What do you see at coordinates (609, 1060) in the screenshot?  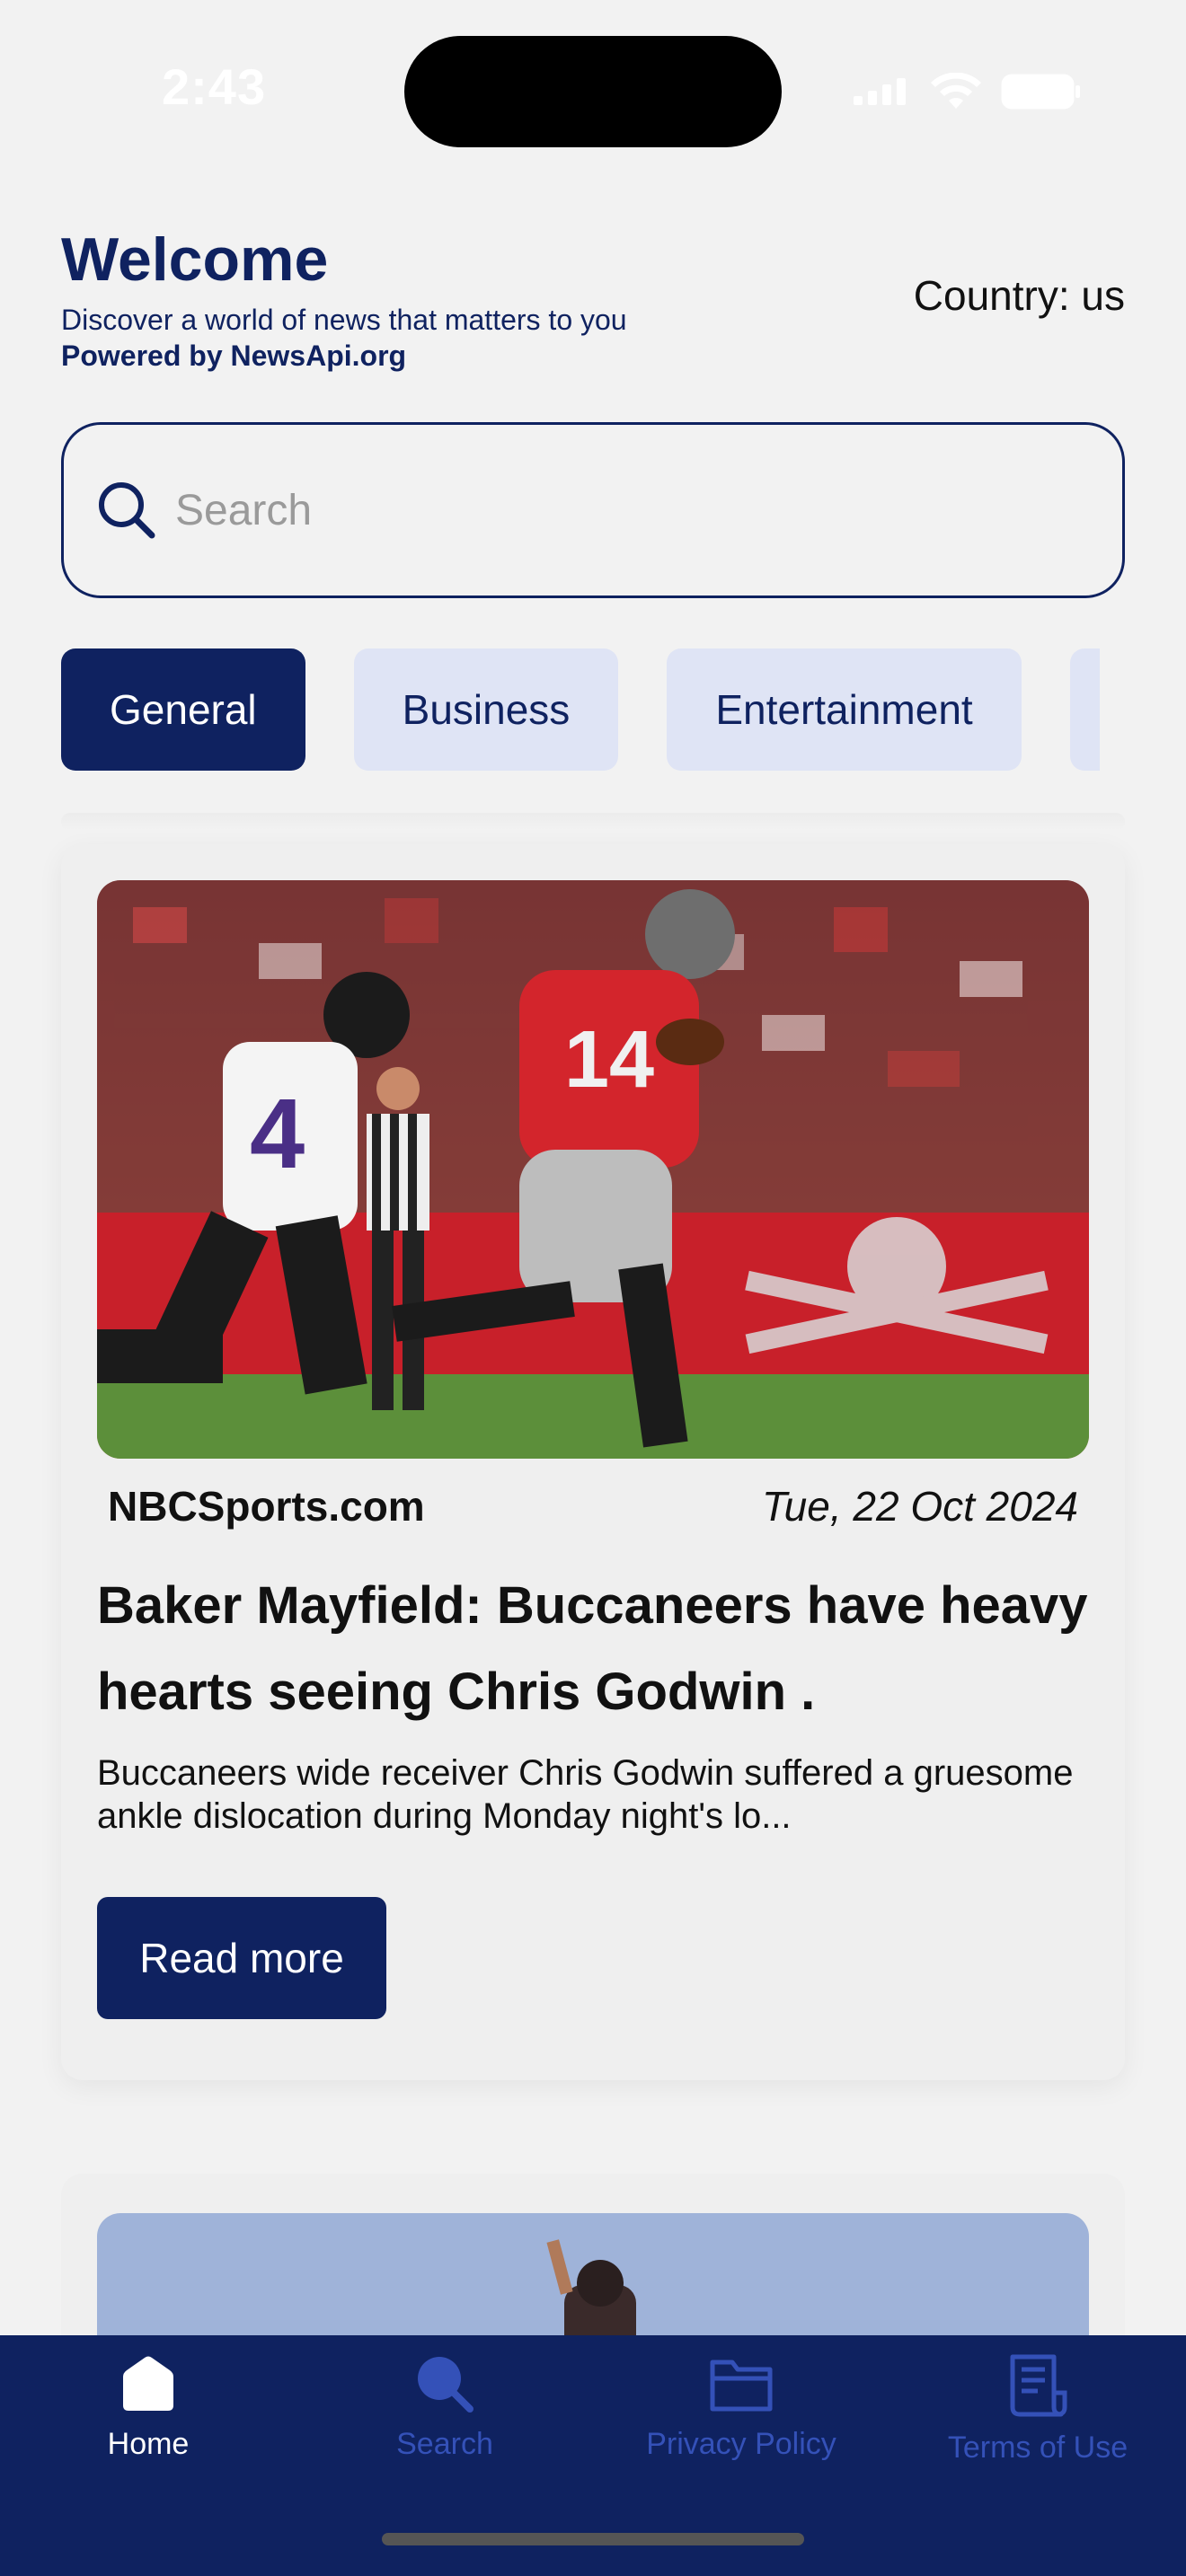 I see `svg-text: 14` at bounding box center [609, 1060].